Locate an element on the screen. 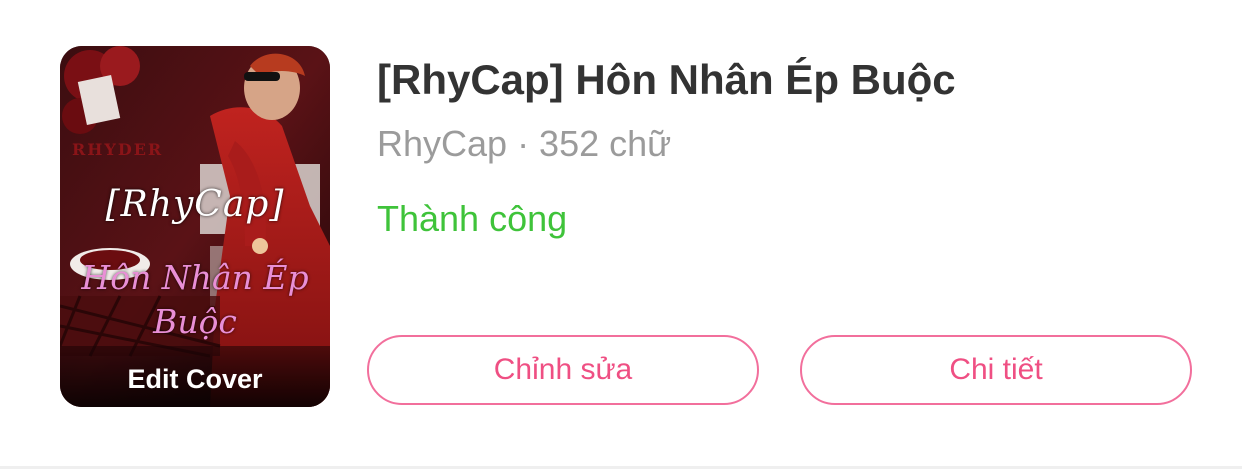  cover-title-text: [RhyCap] is located at coordinates (195, 204).